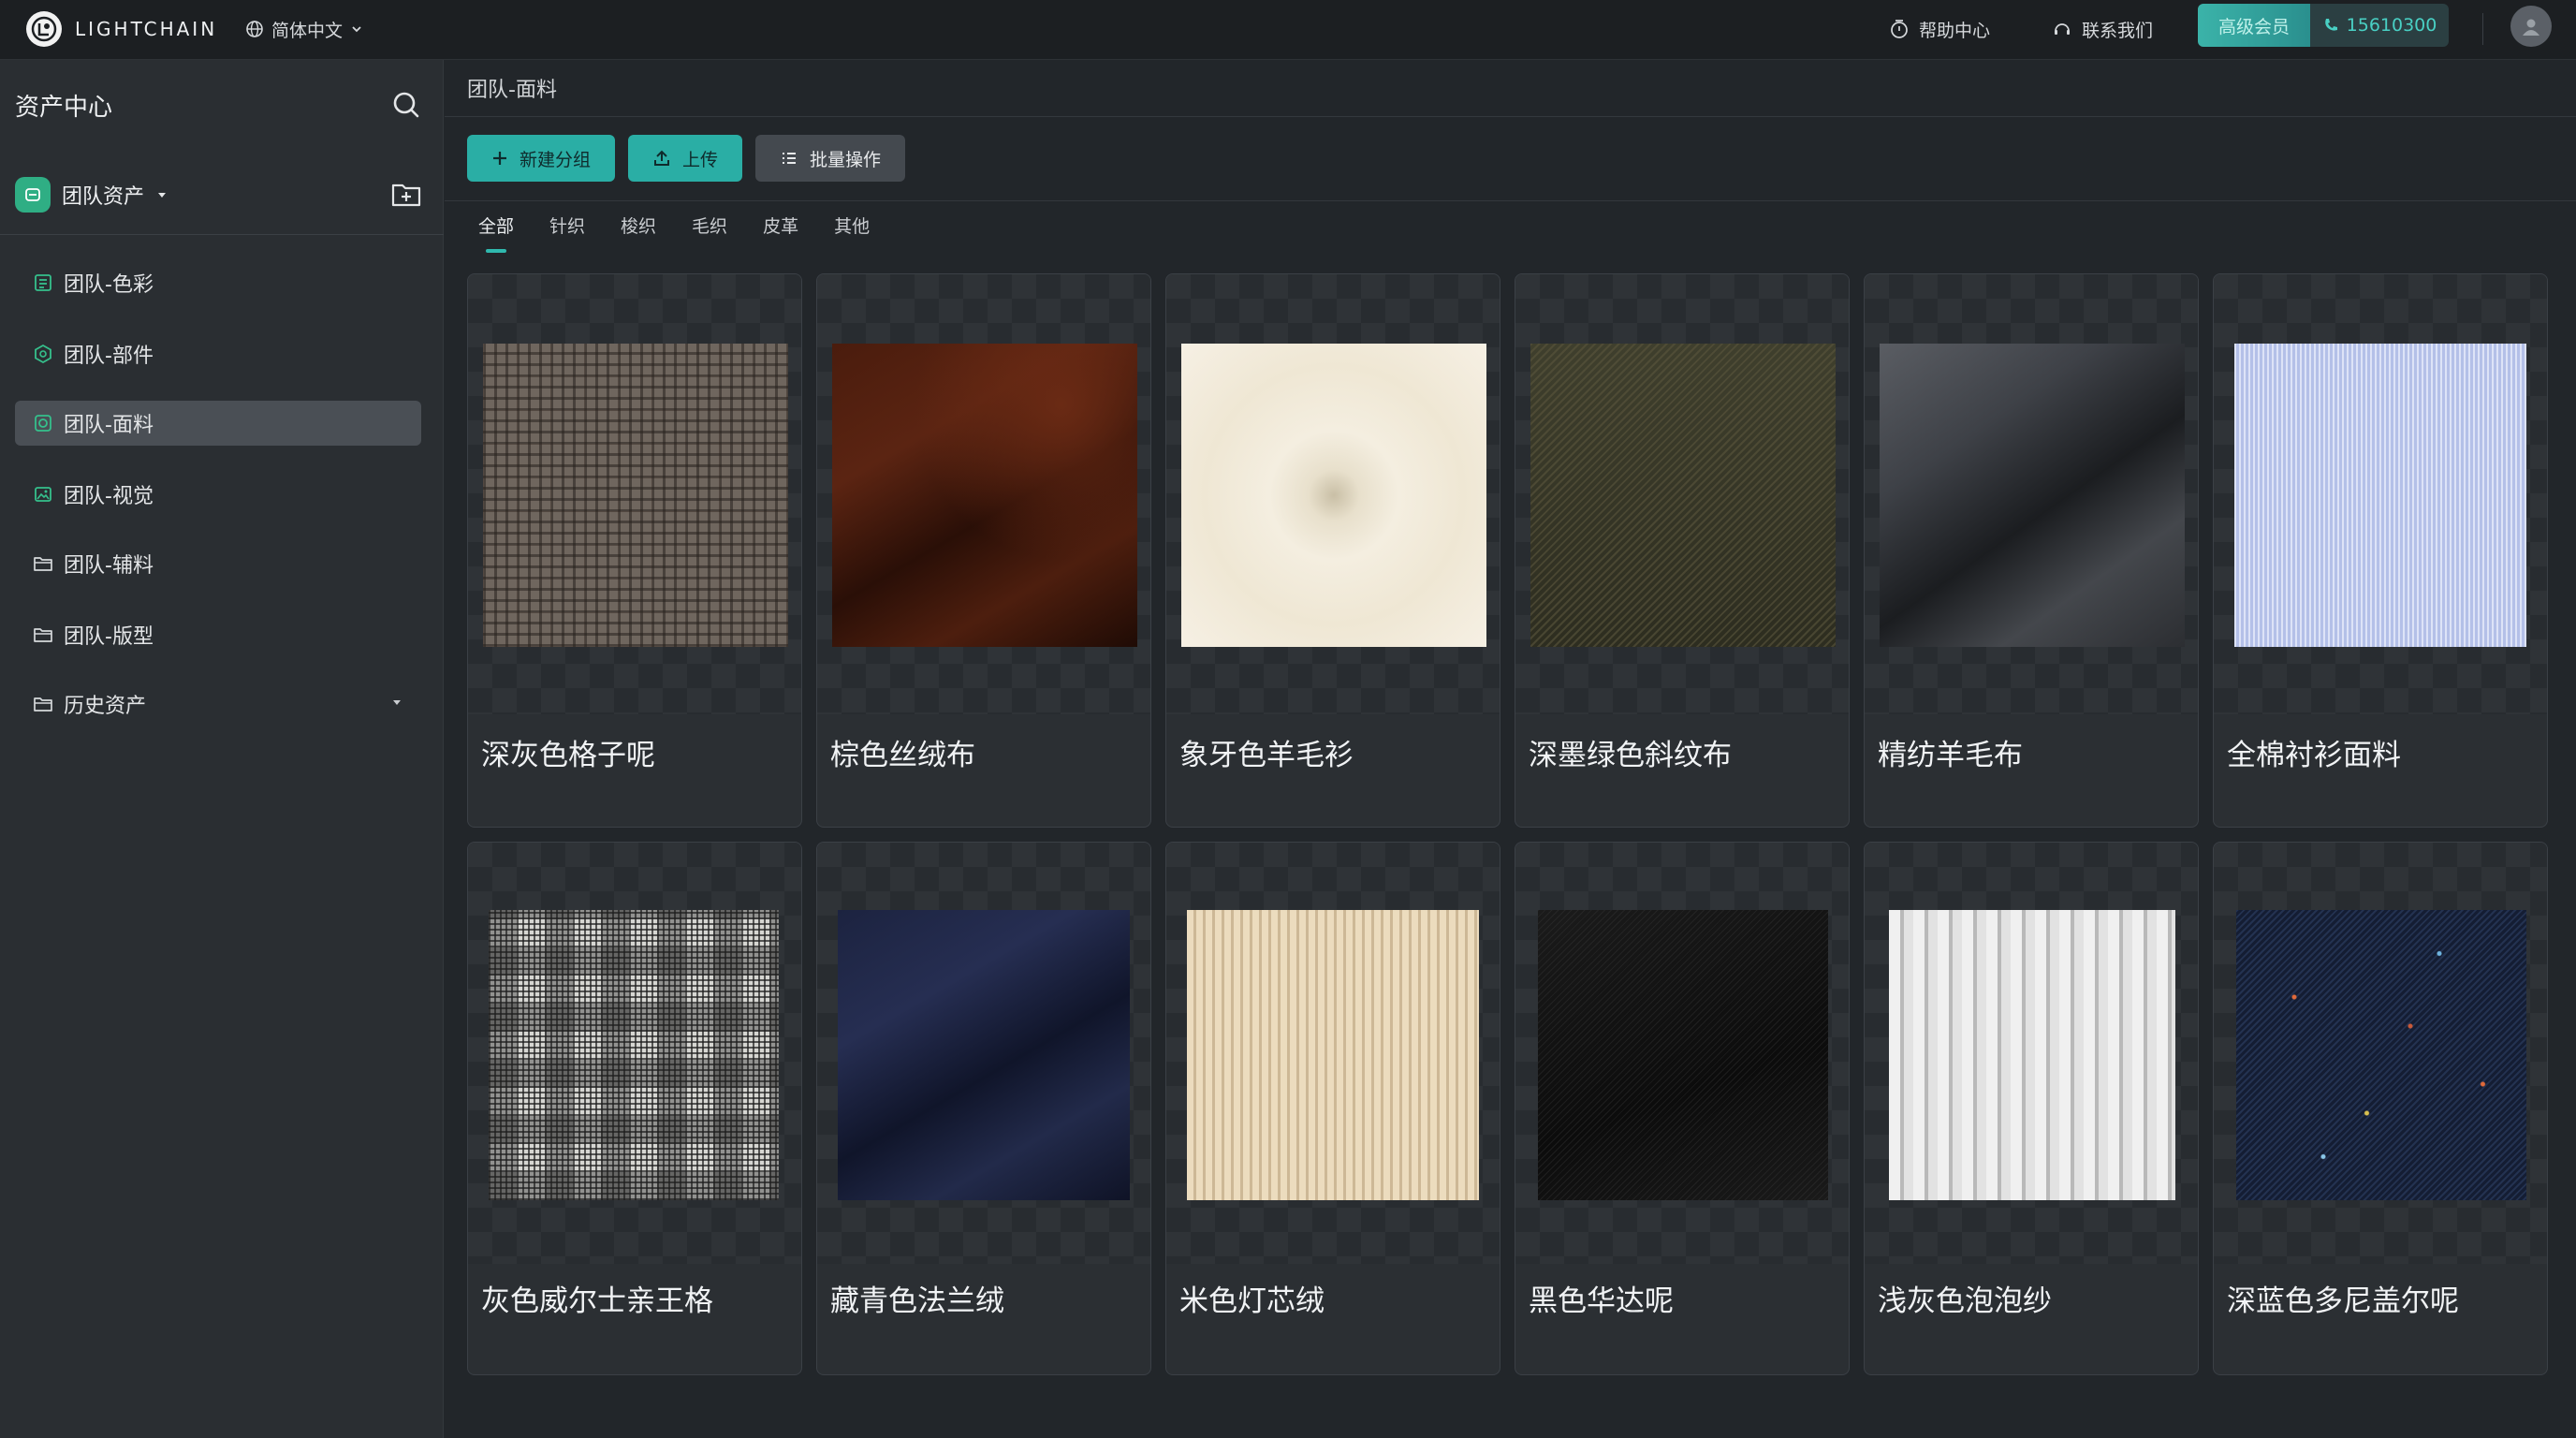 This screenshot has height=1438, width=2576. Describe the element at coordinates (903, 755) in the screenshot. I see `fabric-name: 棕色丝绒布` at that location.